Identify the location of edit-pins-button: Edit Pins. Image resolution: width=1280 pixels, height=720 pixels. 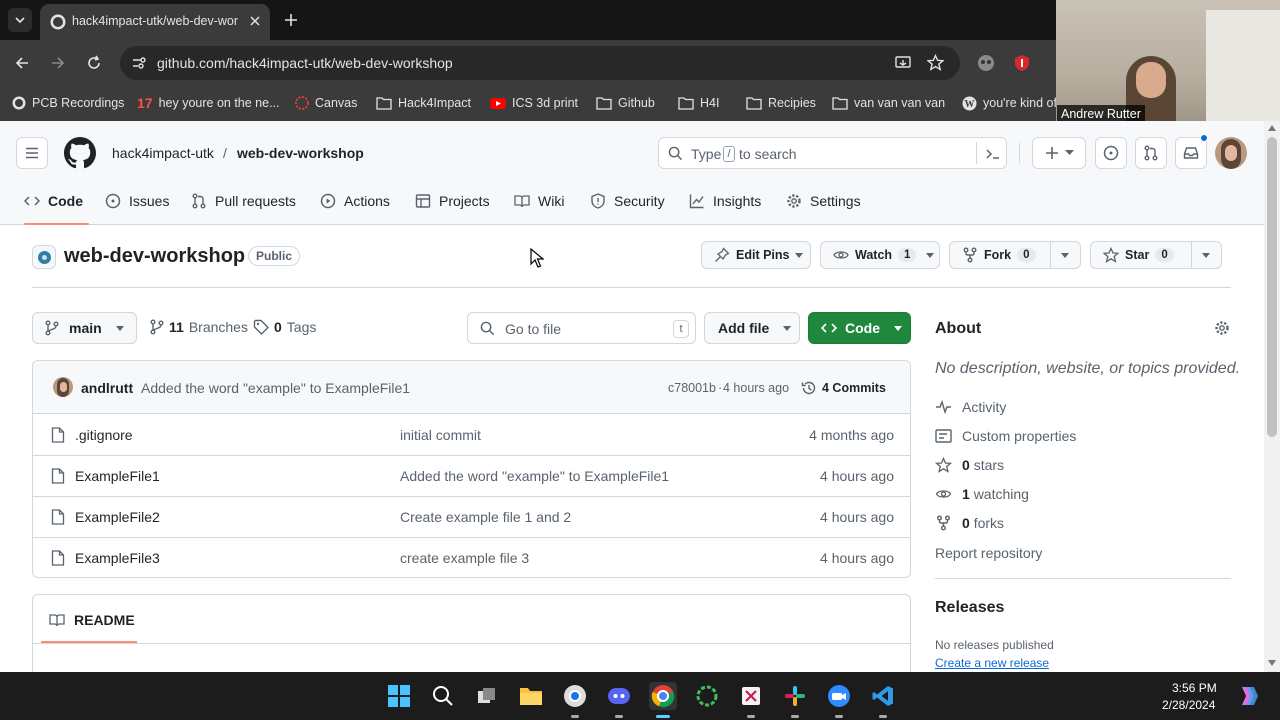
(756, 255).